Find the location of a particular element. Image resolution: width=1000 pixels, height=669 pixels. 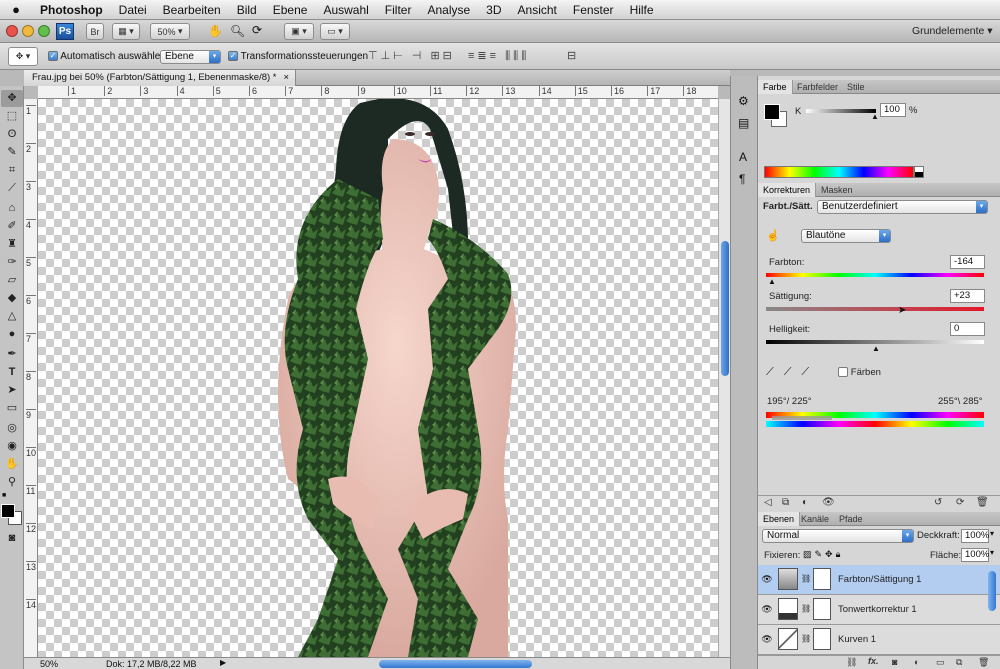

auto-select-checkbox: ✓ is located at coordinates (53, 56).